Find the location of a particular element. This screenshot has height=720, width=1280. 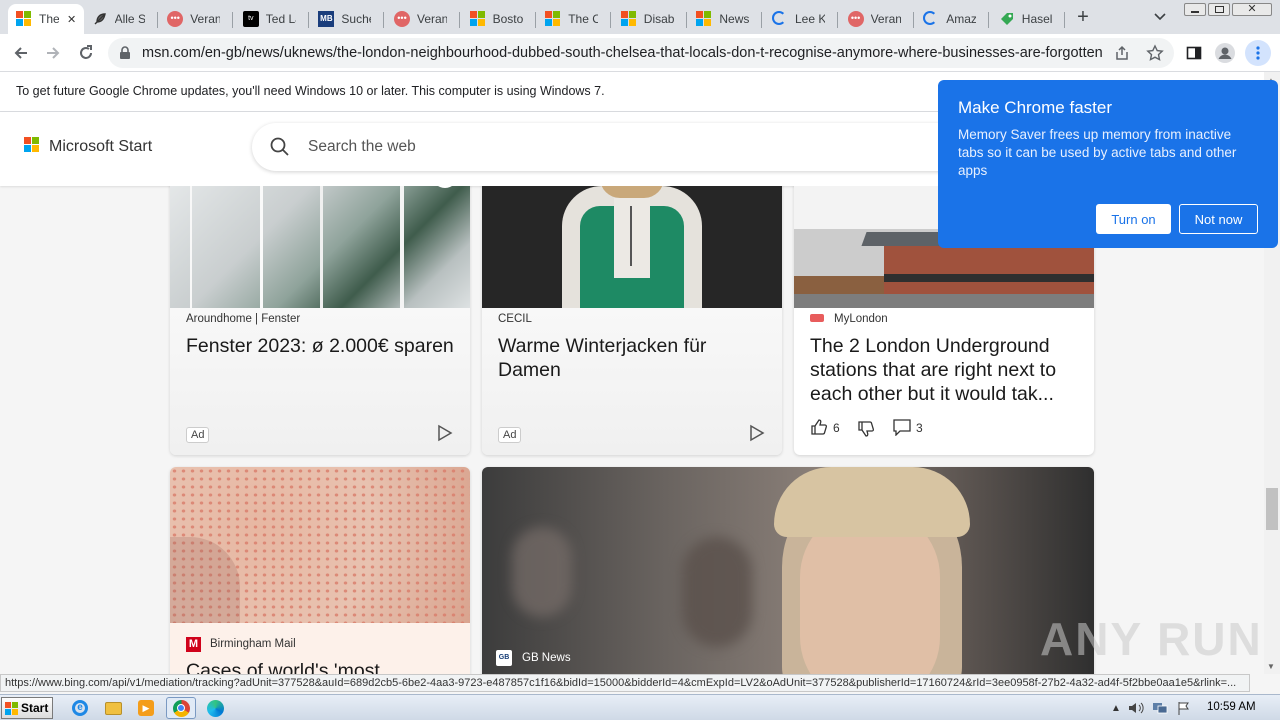

card-title: Warme Winterjacken für Damen is located at coordinates (633, 358).